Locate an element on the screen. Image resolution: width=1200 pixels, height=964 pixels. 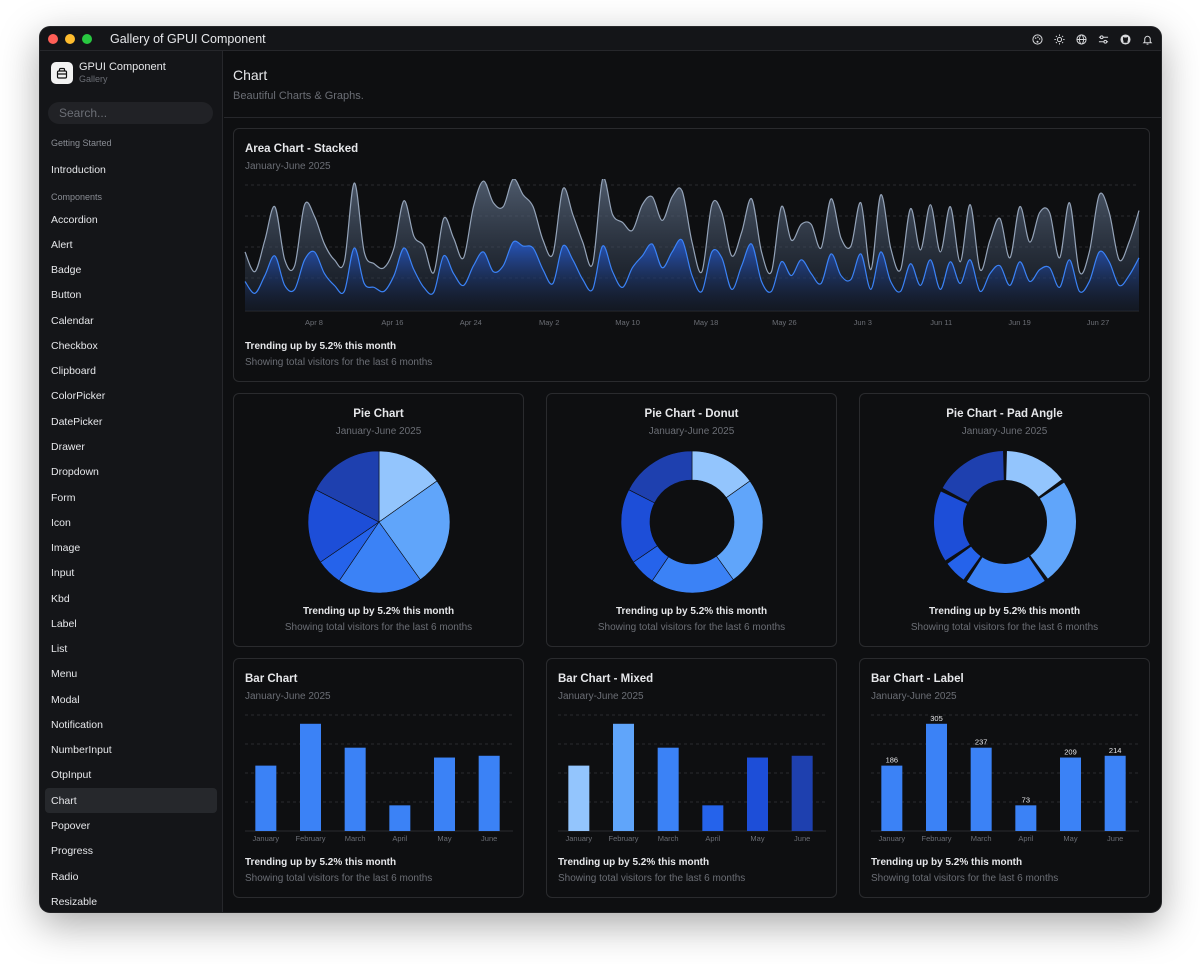
x-tick-label: June is located at coordinates (1115, 838).